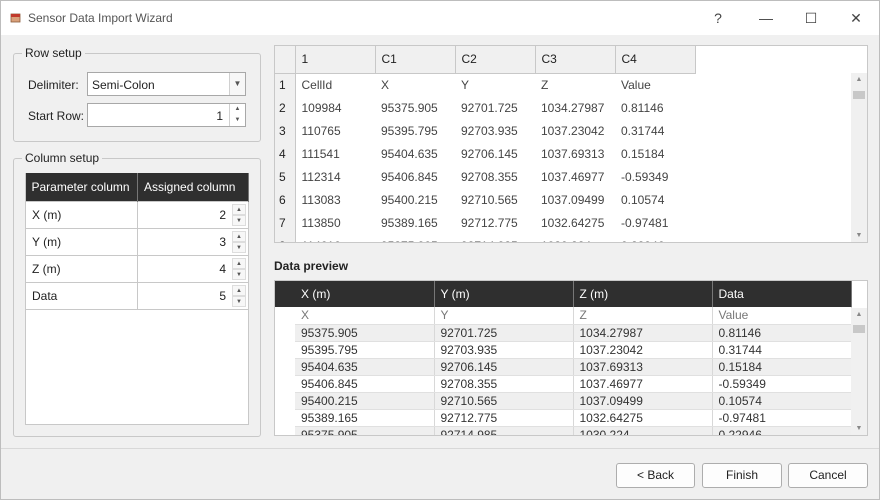 Image resolution: width=880 pixels, height=500 pixels. I want to click on grid-cell: 92714.985, so click(495, 238).